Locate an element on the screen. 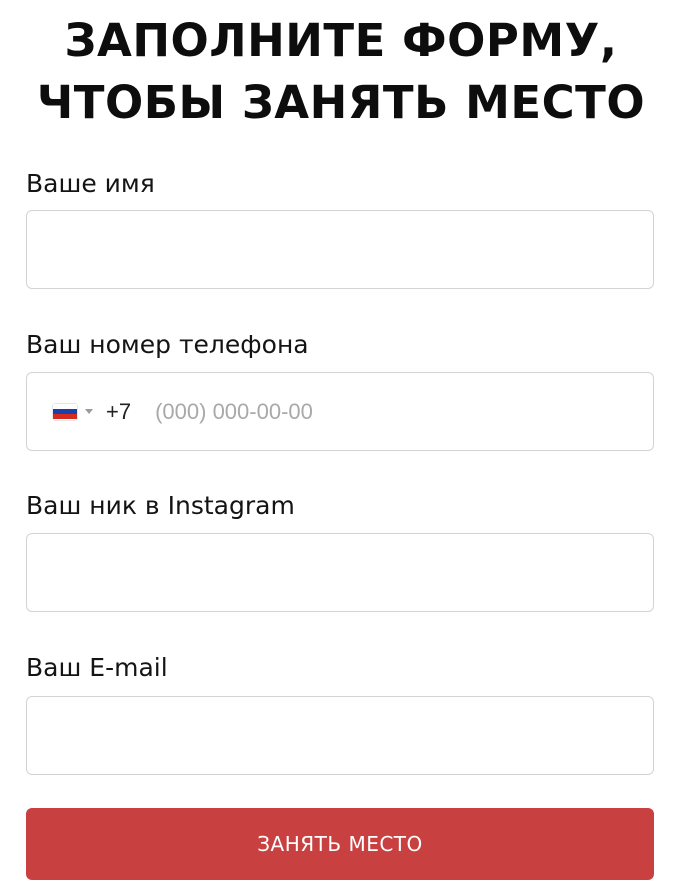  form-title: ЗАПОЛНИТЕ ФОРМУ, ЧТОБЫ ЗАНЯТЬ МЕСТО is located at coordinates (341, 72).